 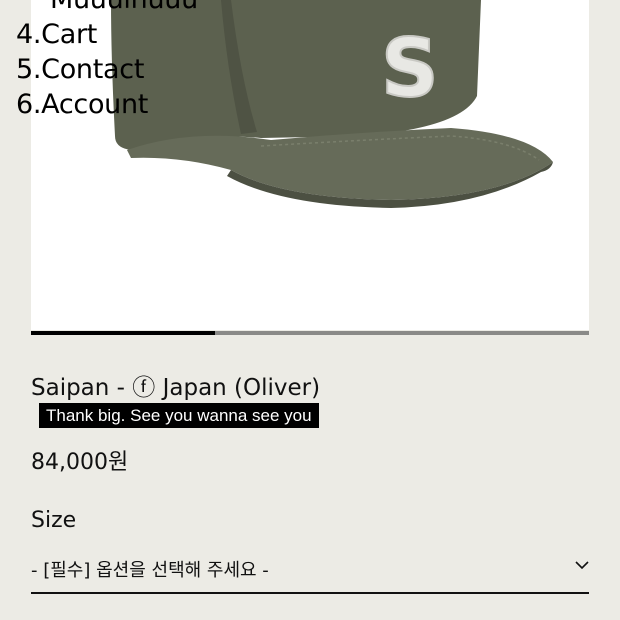 I want to click on svg-text: S, so click(x=410, y=68).